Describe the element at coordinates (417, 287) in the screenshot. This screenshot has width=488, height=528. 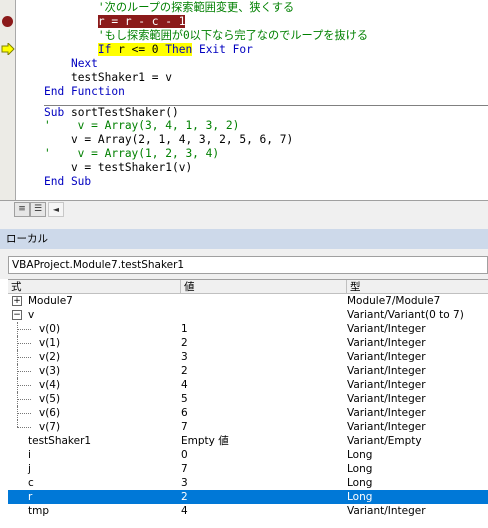
I see `column-header-type: 型` at that location.